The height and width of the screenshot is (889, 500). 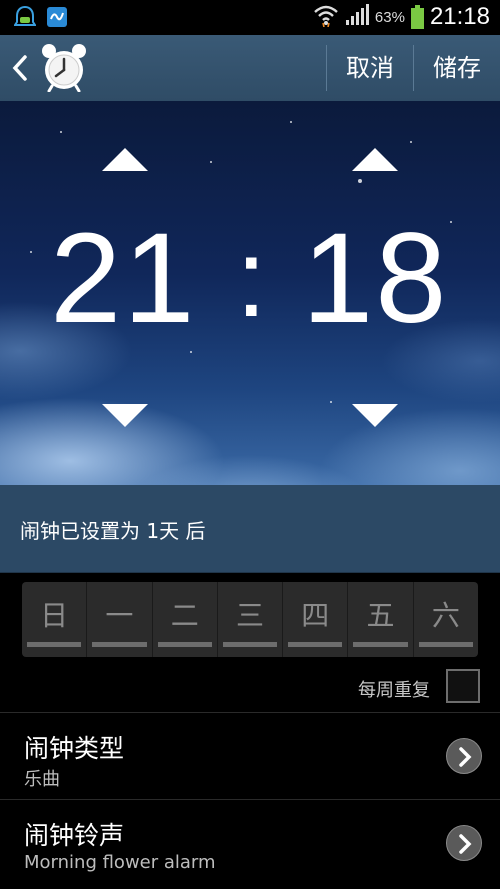 I want to click on notification-app-icon, so click(x=57, y=17).